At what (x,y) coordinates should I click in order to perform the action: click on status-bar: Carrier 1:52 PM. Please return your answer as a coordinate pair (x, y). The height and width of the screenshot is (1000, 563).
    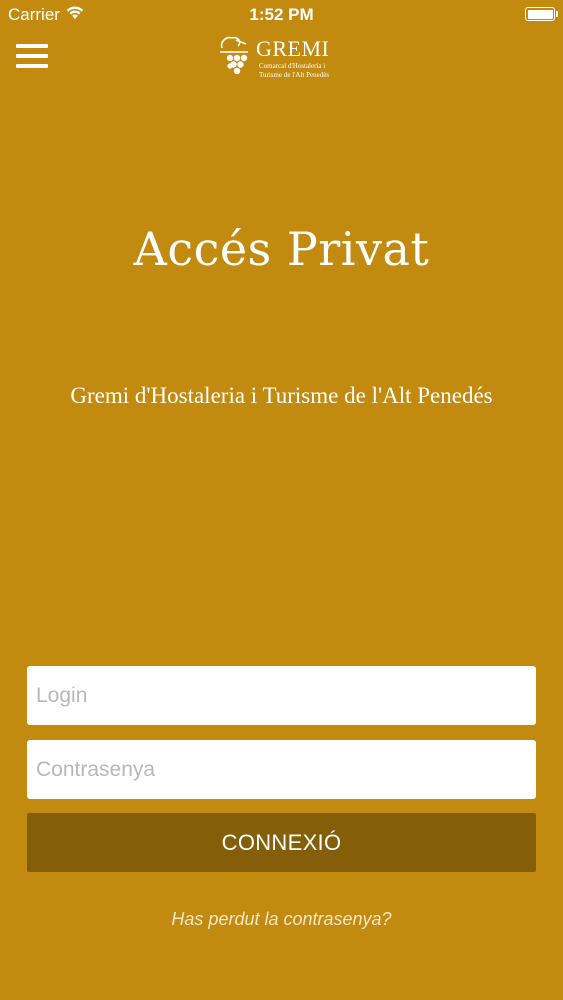
    Looking at the image, I should click on (281, 15).